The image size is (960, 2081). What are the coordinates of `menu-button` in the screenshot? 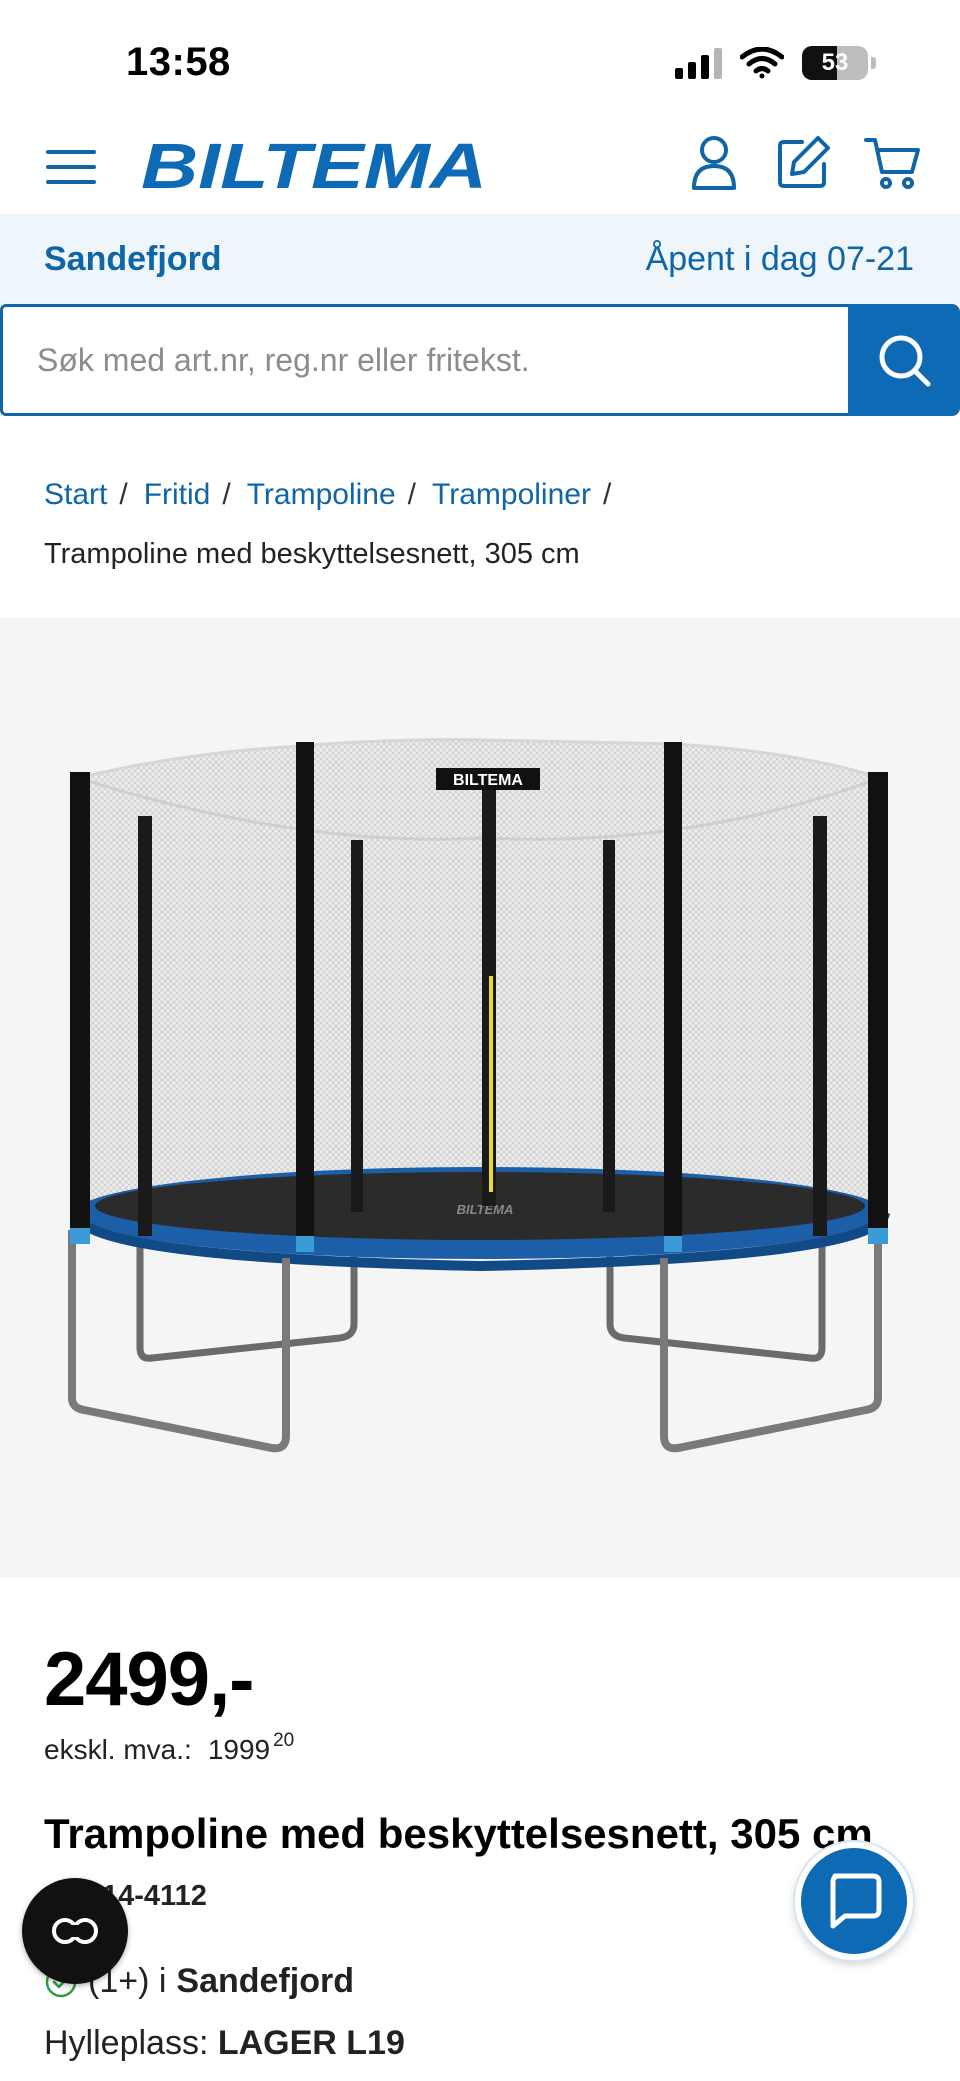 It's located at (71, 167).